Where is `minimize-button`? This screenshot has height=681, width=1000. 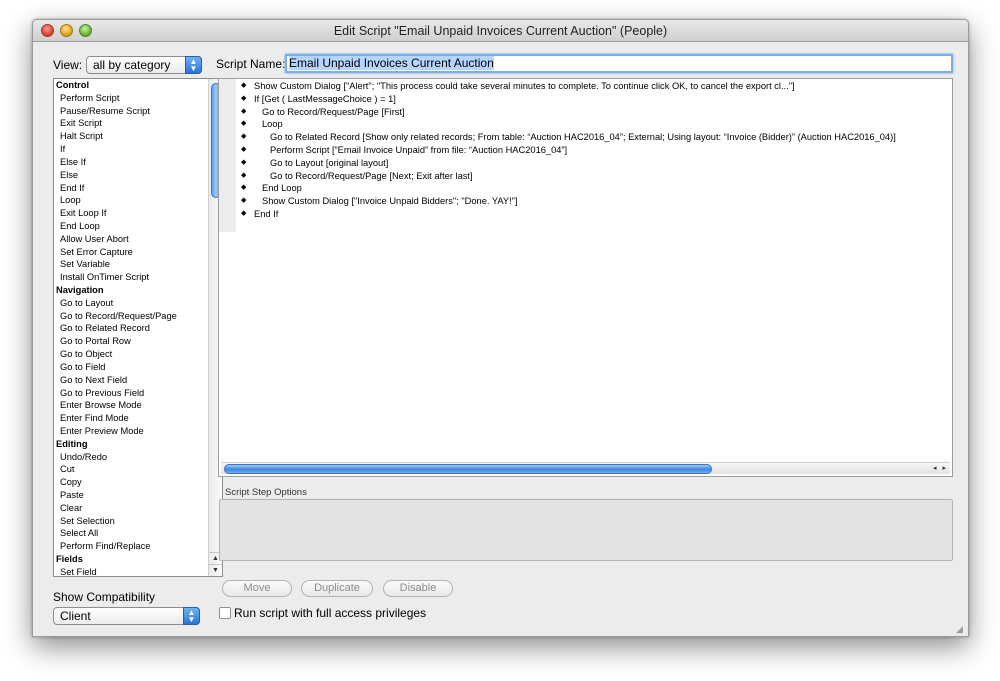
minimize-button is located at coordinates (66, 30).